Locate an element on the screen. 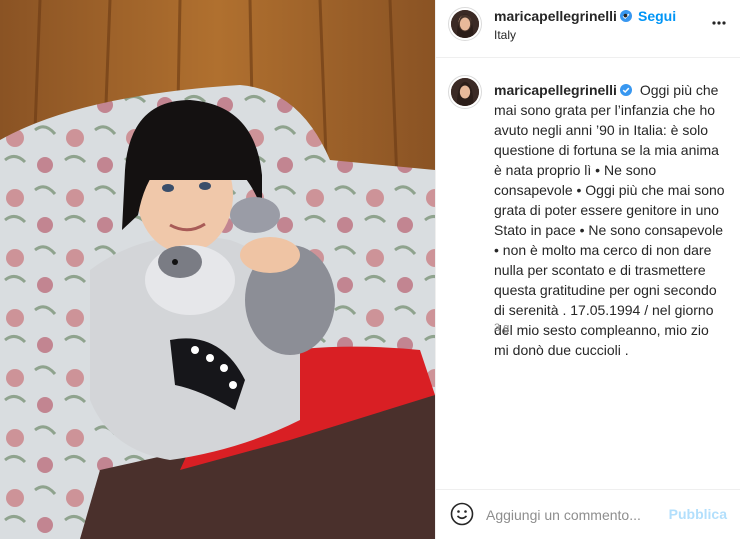  caption-author-avatar is located at coordinates (465, 92).